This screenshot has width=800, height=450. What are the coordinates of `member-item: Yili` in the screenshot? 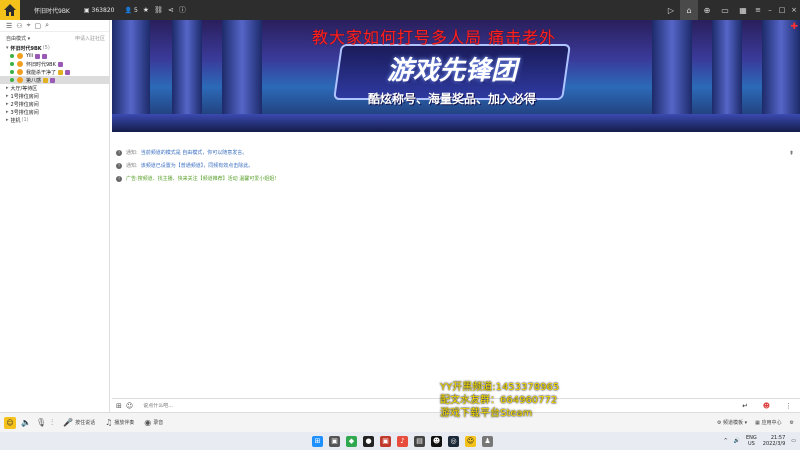 It's located at (54, 56).